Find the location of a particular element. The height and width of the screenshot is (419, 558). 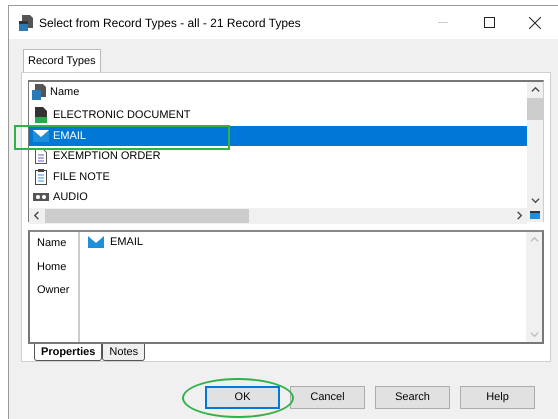

clipboard-icon is located at coordinates (41, 176).